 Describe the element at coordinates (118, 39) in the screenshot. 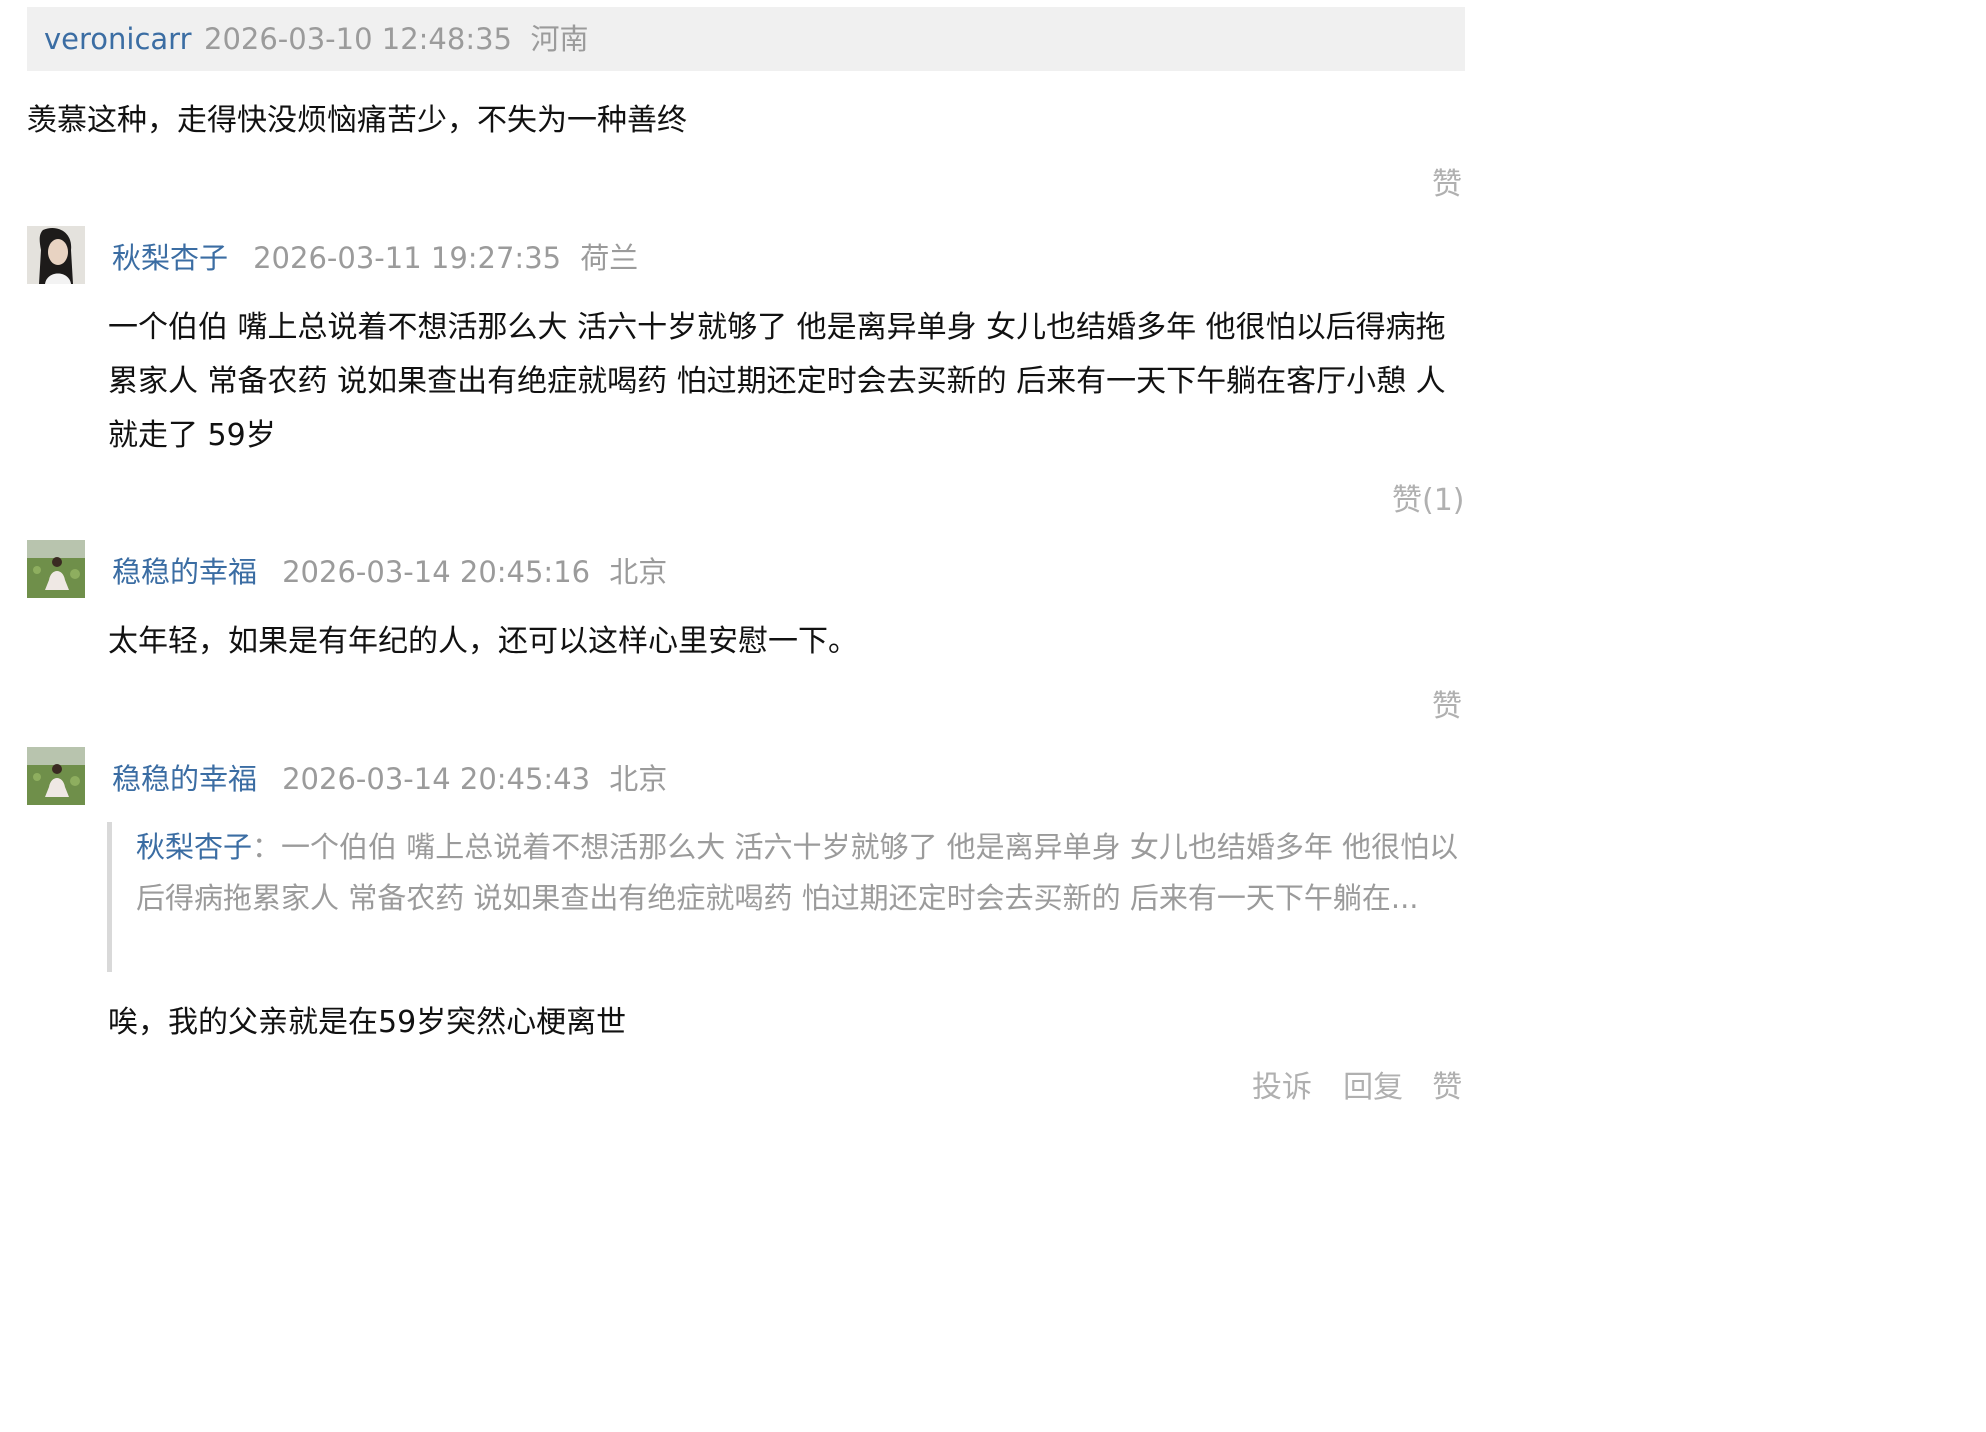

I see `comment-username: veronicarr` at that location.